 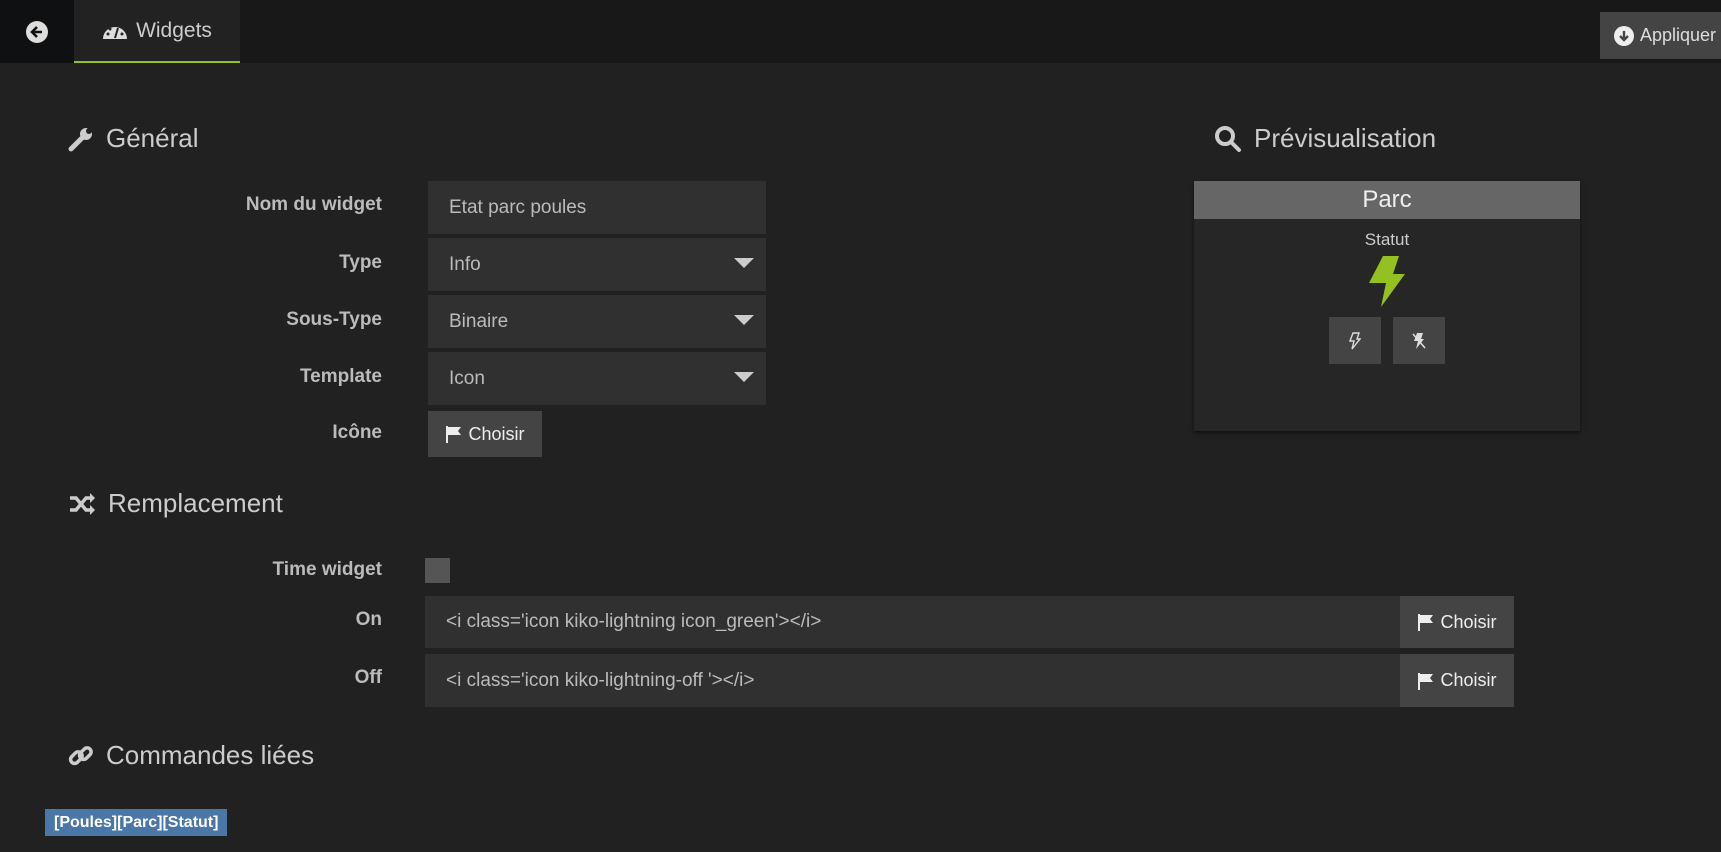 What do you see at coordinates (479, 321) in the screenshot?
I see `subtype-value: Binaire` at bounding box center [479, 321].